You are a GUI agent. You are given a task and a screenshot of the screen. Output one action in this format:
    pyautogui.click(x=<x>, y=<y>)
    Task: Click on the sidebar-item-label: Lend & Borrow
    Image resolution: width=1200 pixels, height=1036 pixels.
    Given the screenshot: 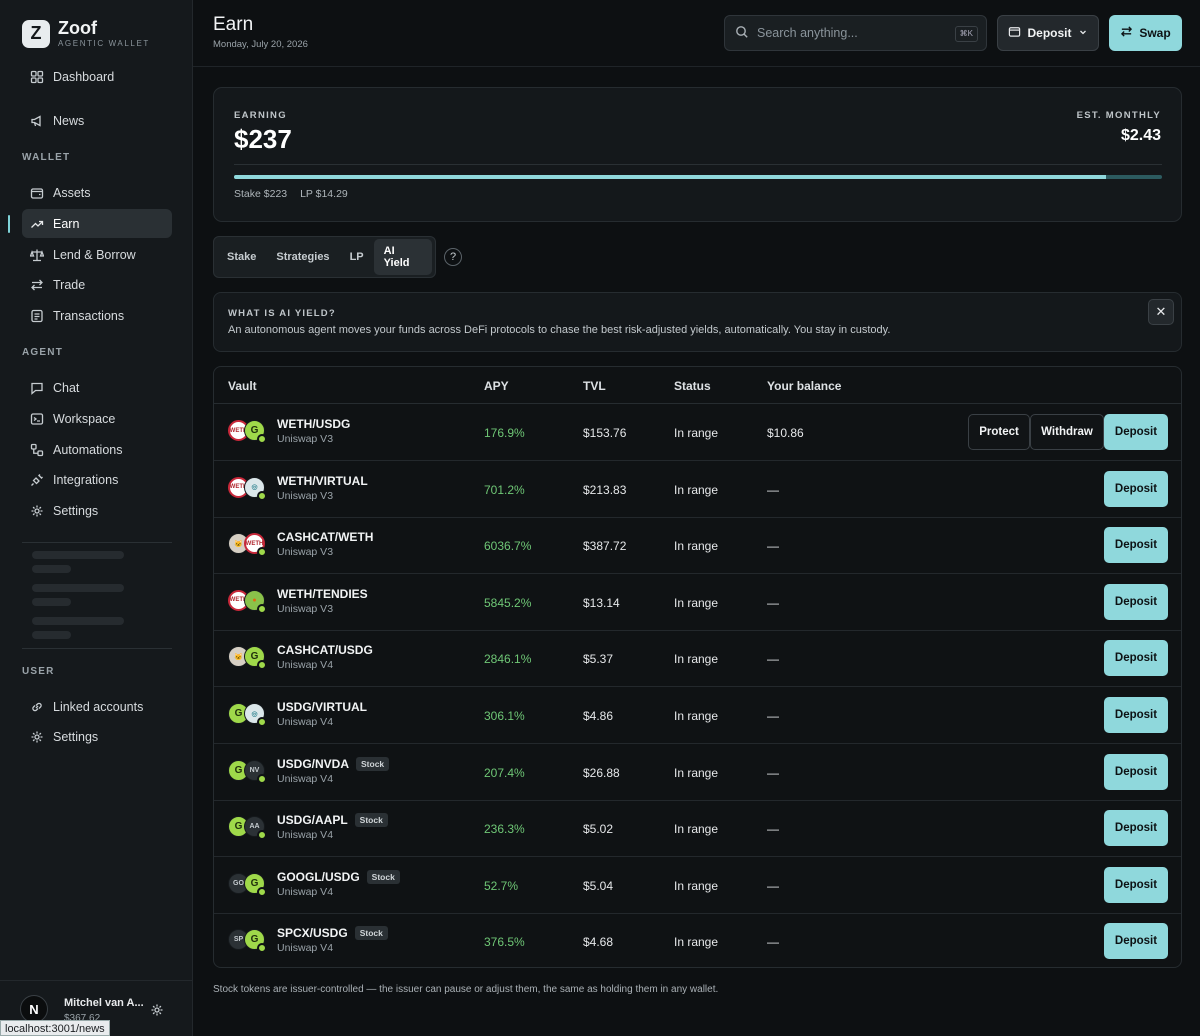 What is the action you would take?
    pyautogui.click(x=94, y=254)
    